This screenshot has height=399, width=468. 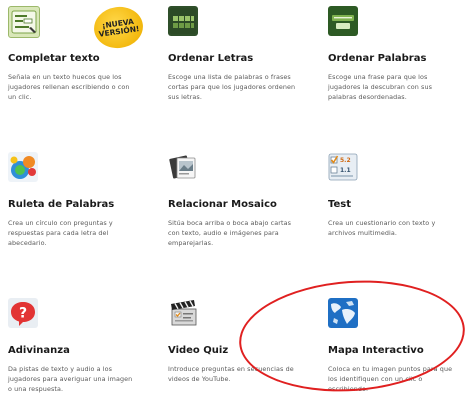 What do you see at coordinates (398, 204) in the screenshot?
I see `activity-title: Test` at bounding box center [398, 204].